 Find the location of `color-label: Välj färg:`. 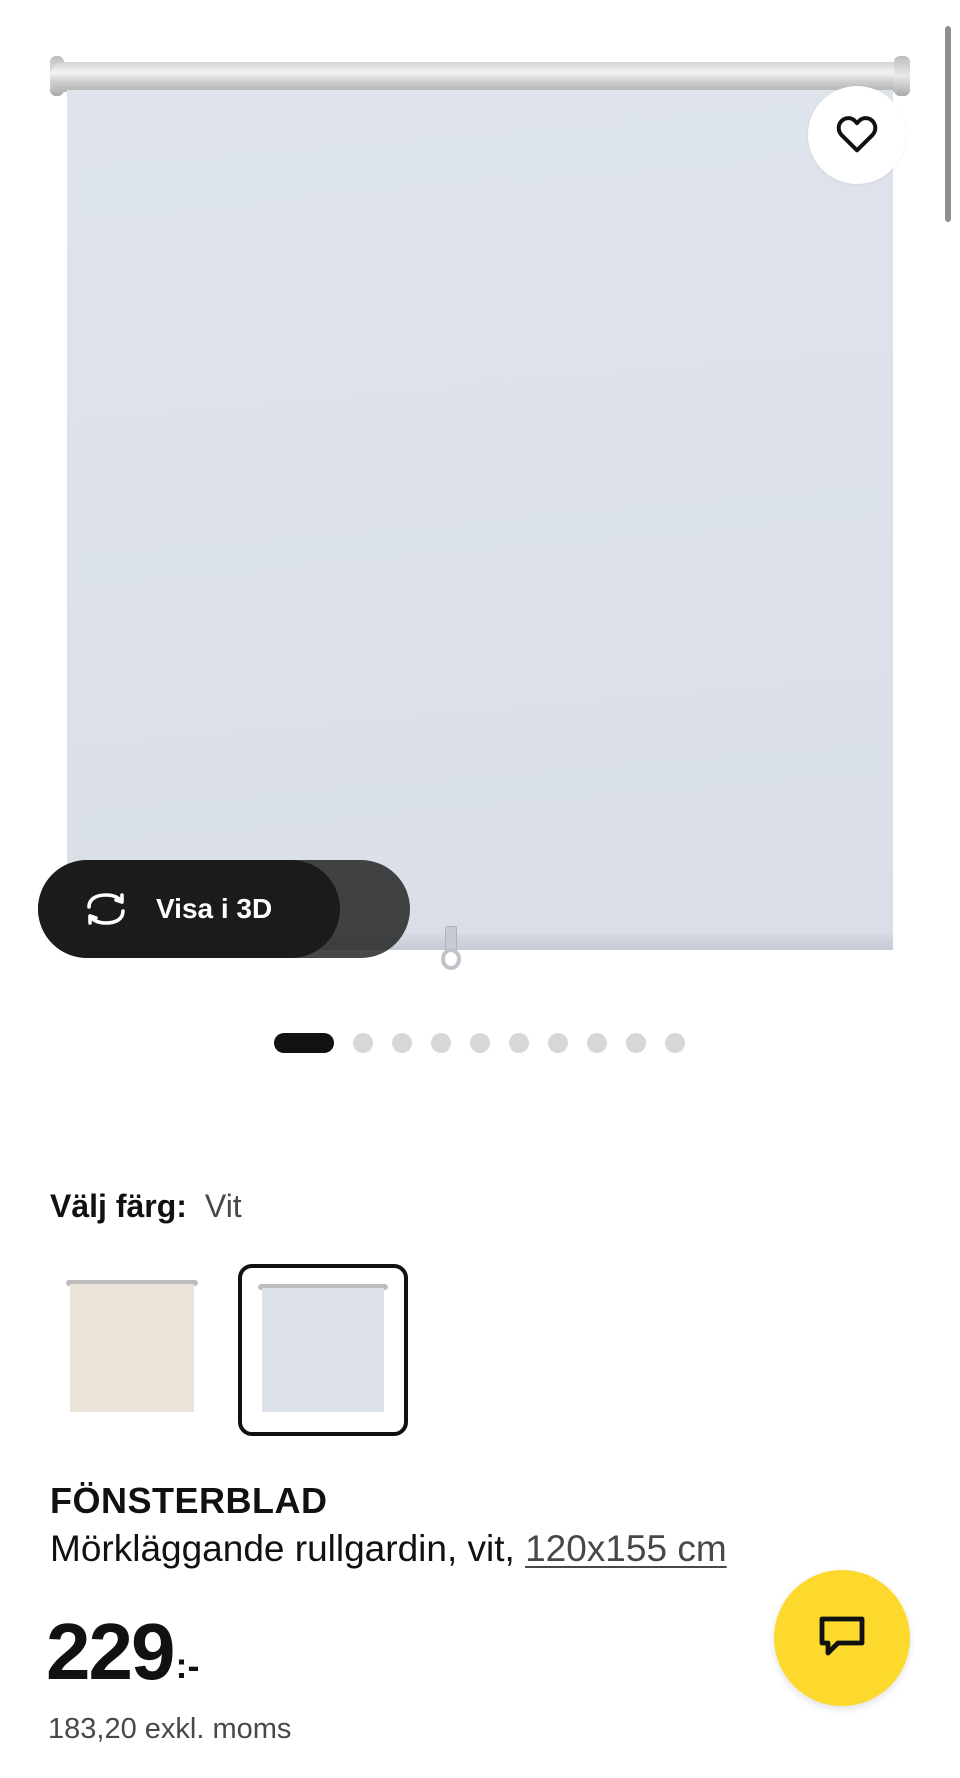

color-label: Välj färg: is located at coordinates (118, 1206).